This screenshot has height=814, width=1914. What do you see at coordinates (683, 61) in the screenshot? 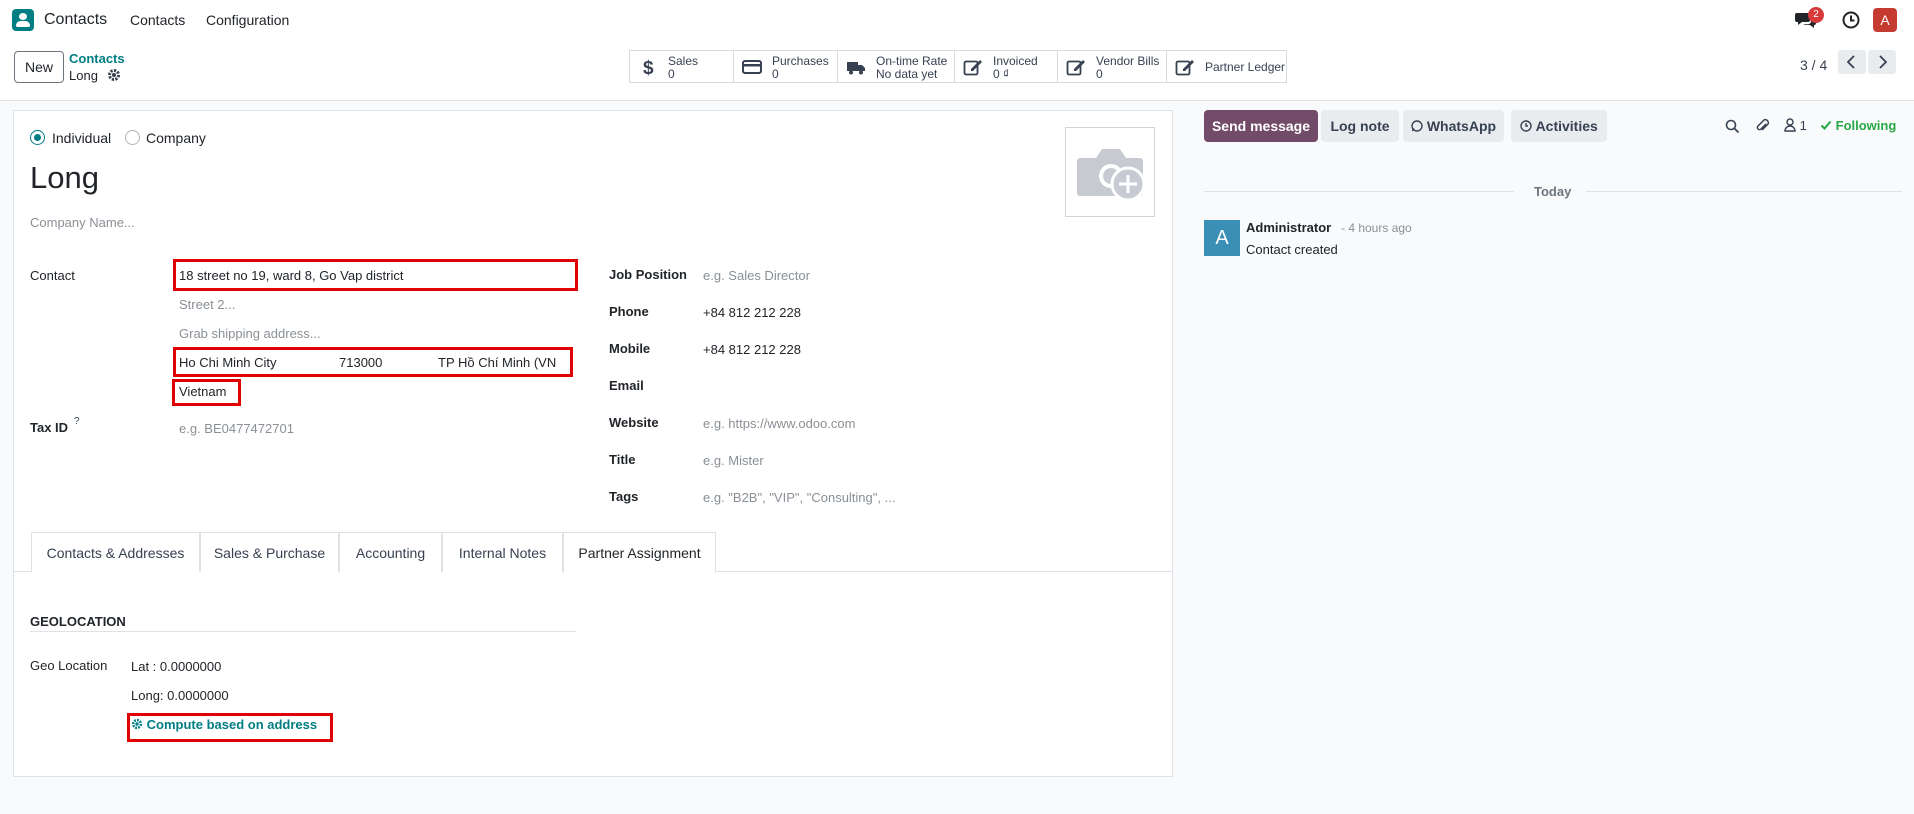
I see `smart-button-label: Sales` at bounding box center [683, 61].